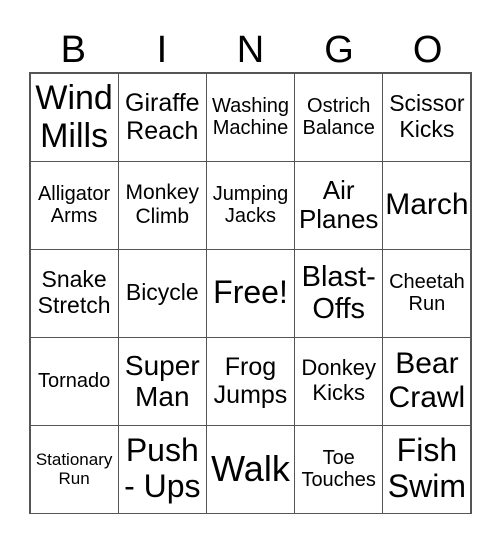  Describe the element at coordinates (427, 469) in the screenshot. I see `bingo-cell: Fish Swim` at that location.